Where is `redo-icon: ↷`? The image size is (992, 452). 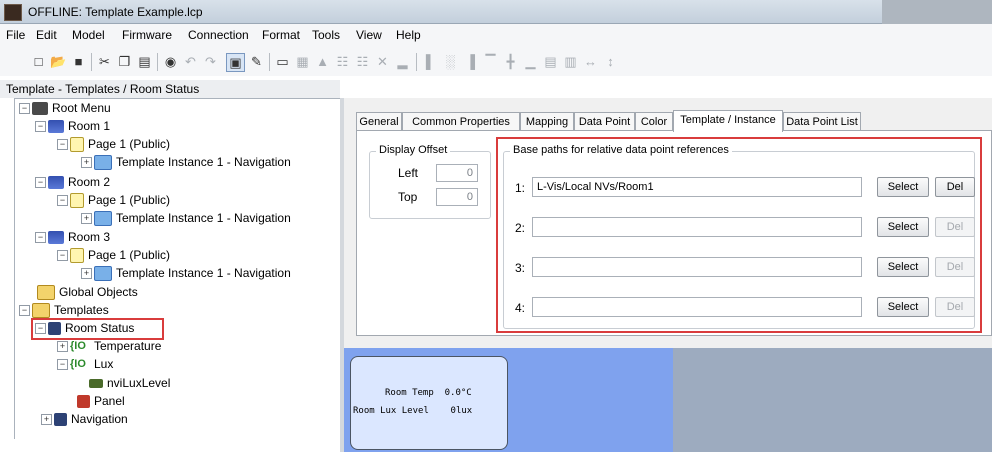 redo-icon: ↷ is located at coordinates (210, 61).